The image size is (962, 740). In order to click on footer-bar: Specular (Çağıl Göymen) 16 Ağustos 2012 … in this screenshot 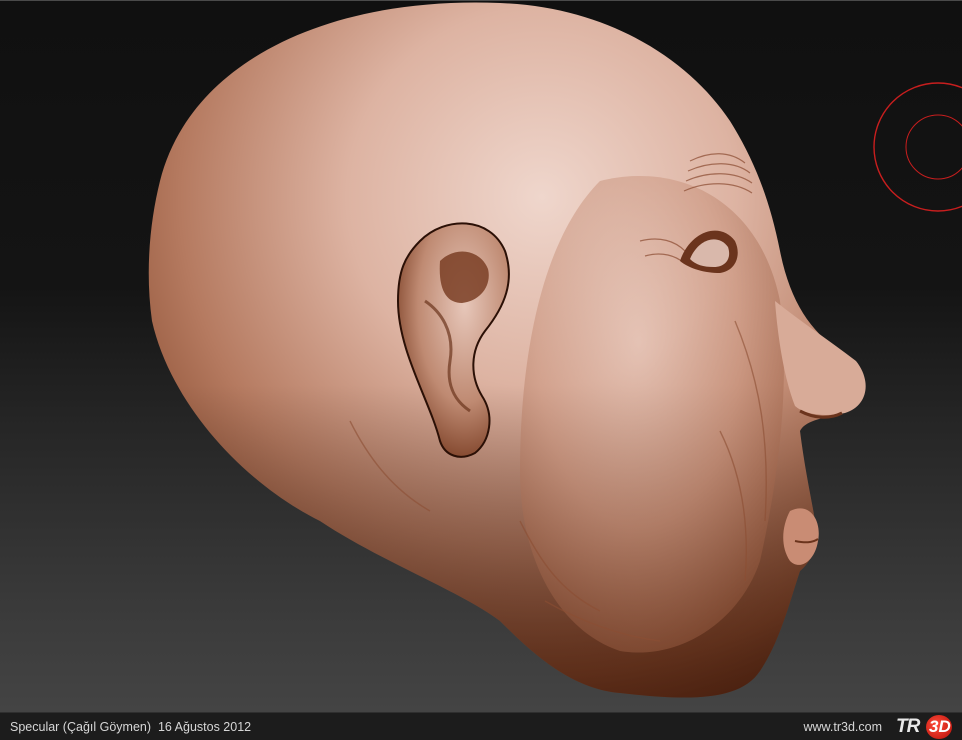, I will do `click(481, 726)`.